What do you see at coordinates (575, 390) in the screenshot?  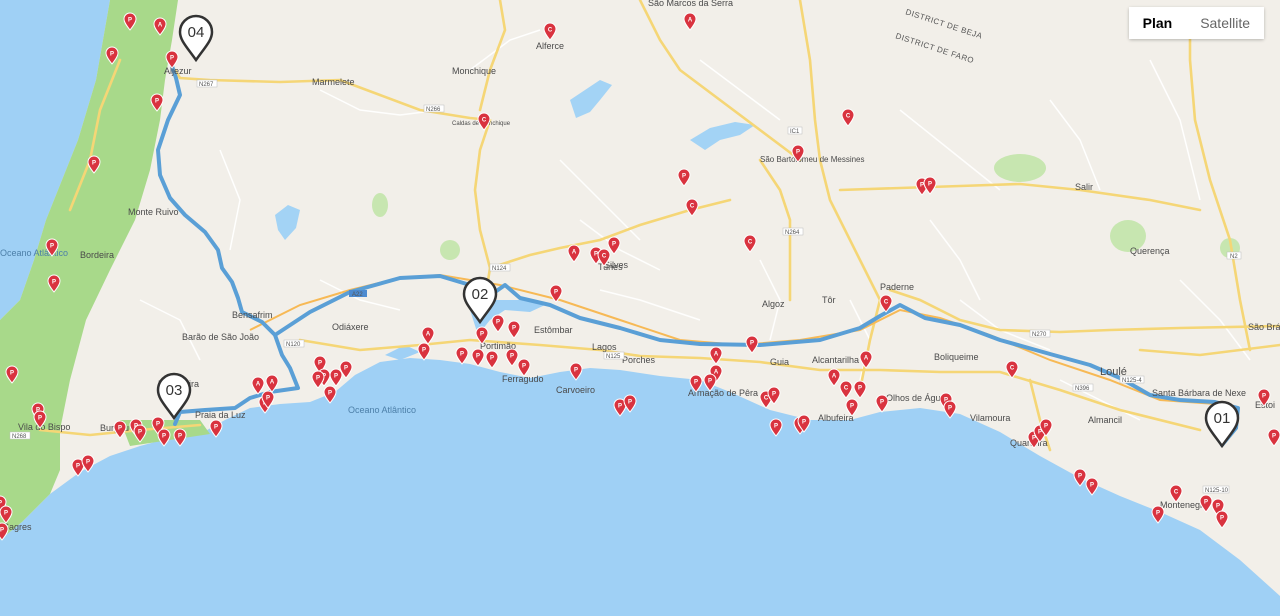 I see `place-label: Carvoeiro` at bounding box center [575, 390].